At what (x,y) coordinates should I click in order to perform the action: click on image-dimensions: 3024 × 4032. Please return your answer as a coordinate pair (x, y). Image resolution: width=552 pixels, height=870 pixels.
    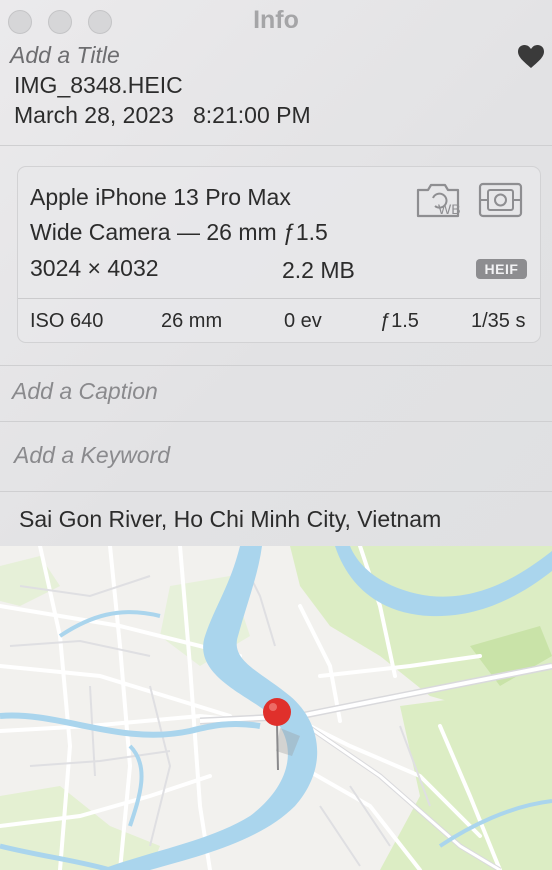
    Looking at the image, I should click on (94, 268).